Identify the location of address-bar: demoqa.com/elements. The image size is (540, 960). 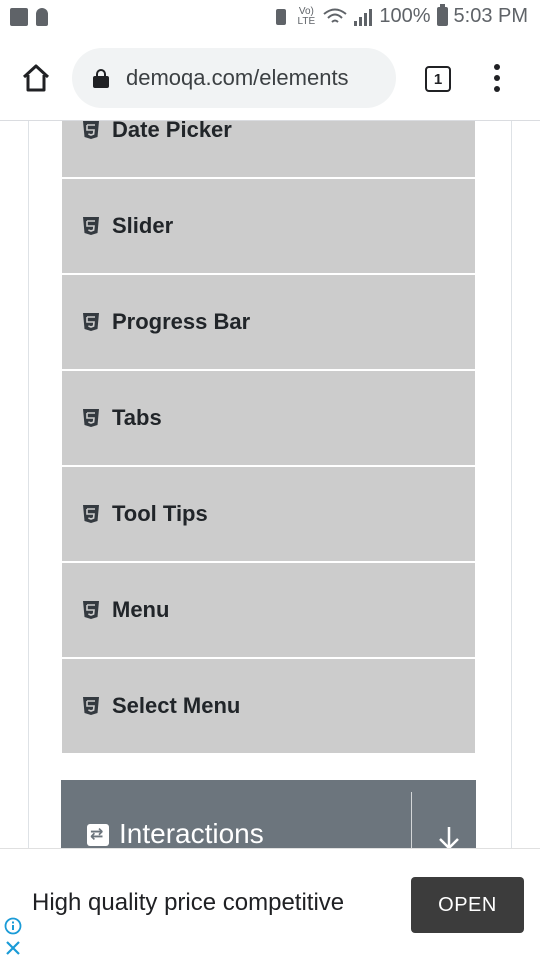
(234, 78).